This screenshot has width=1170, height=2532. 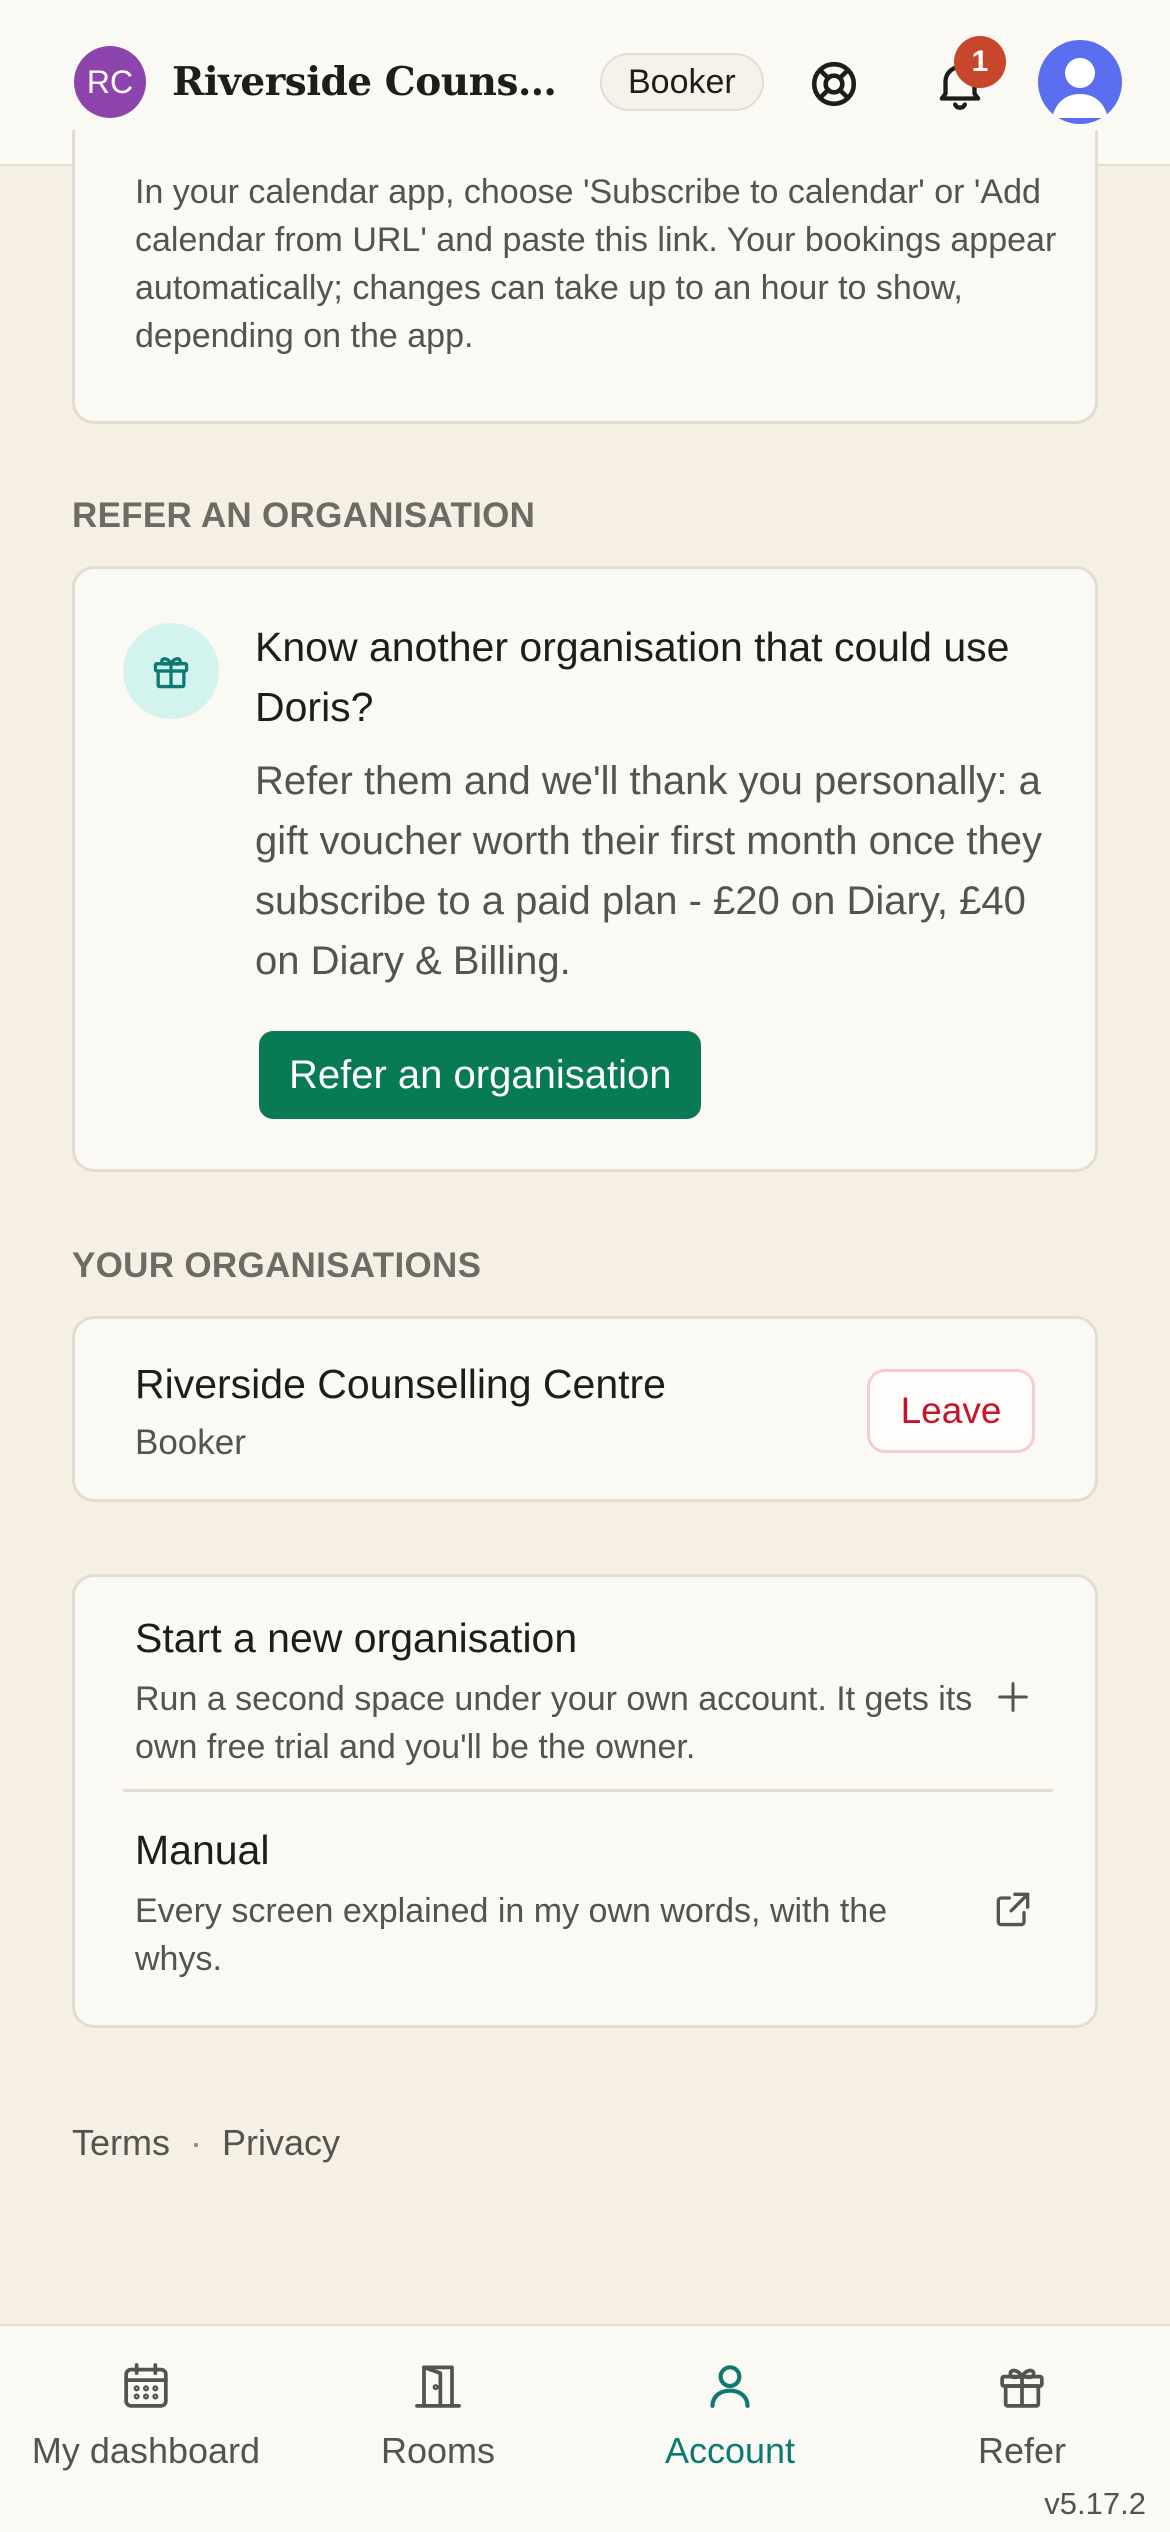 I want to click on org-avatar: RC, so click(x=110, y=82).